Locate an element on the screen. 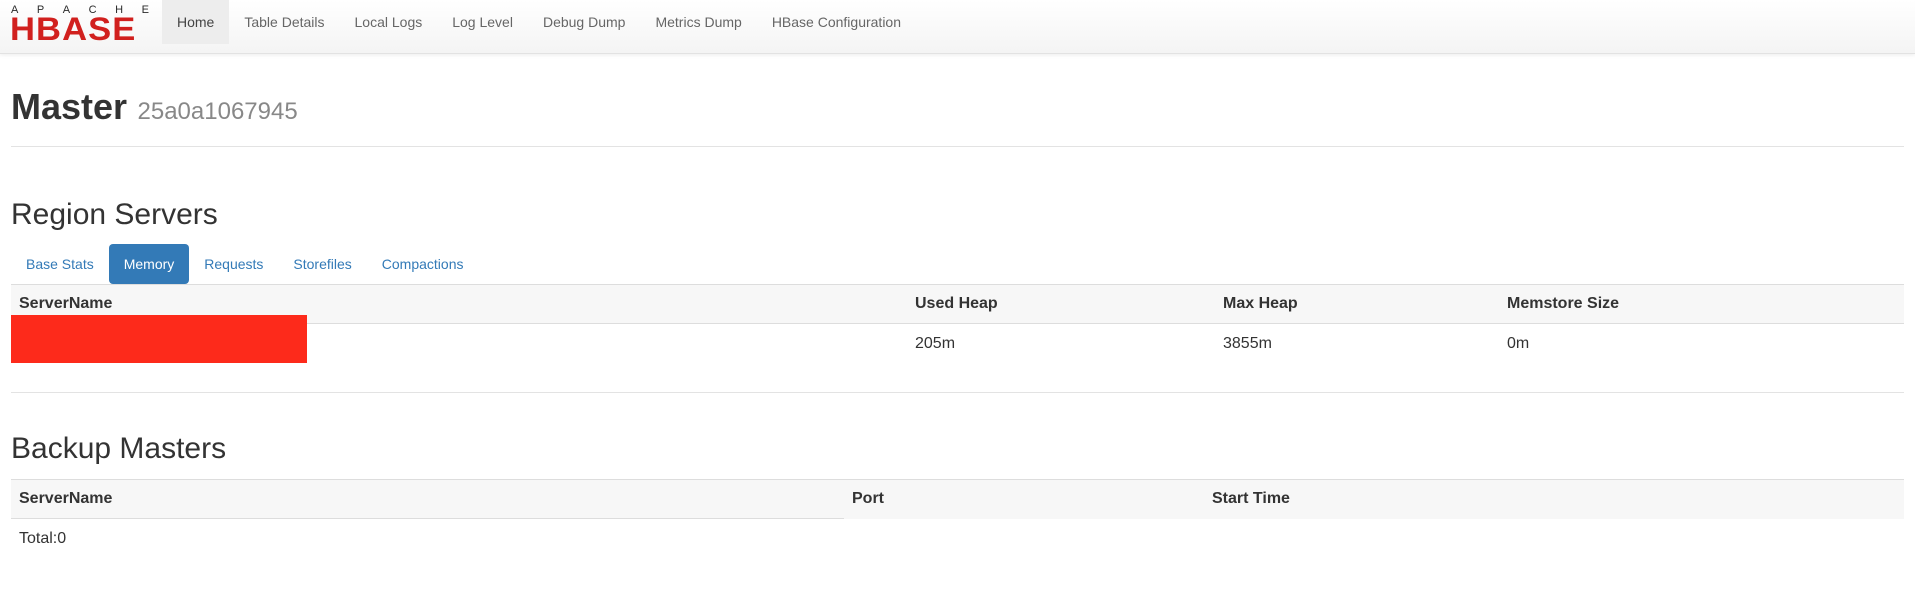  redacted-server-name is located at coordinates (159, 339).